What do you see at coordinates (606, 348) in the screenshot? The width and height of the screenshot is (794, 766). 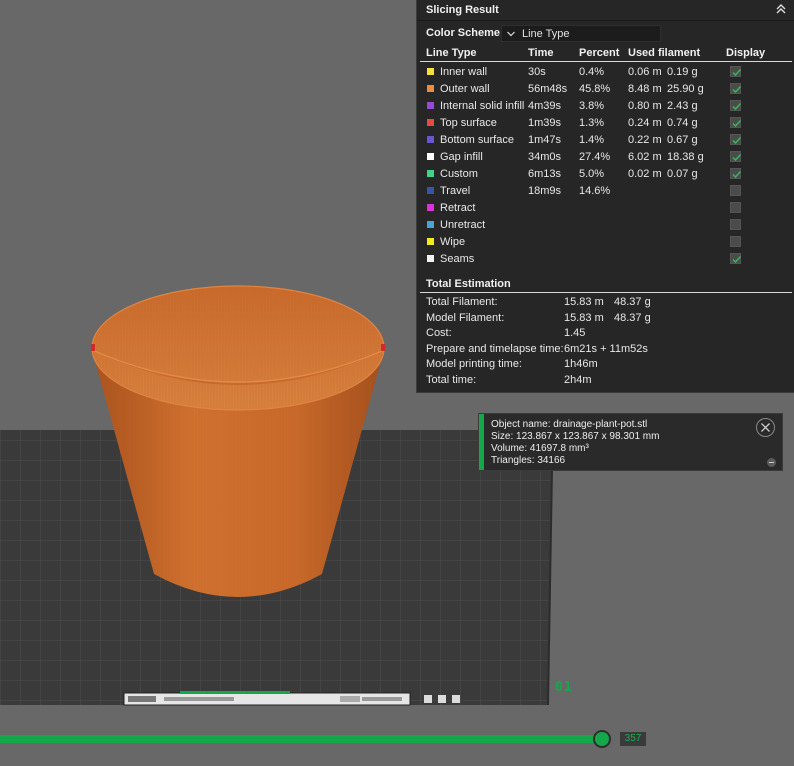 I see `total-value: 6m21s + 11m52s` at bounding box center [606, 348].